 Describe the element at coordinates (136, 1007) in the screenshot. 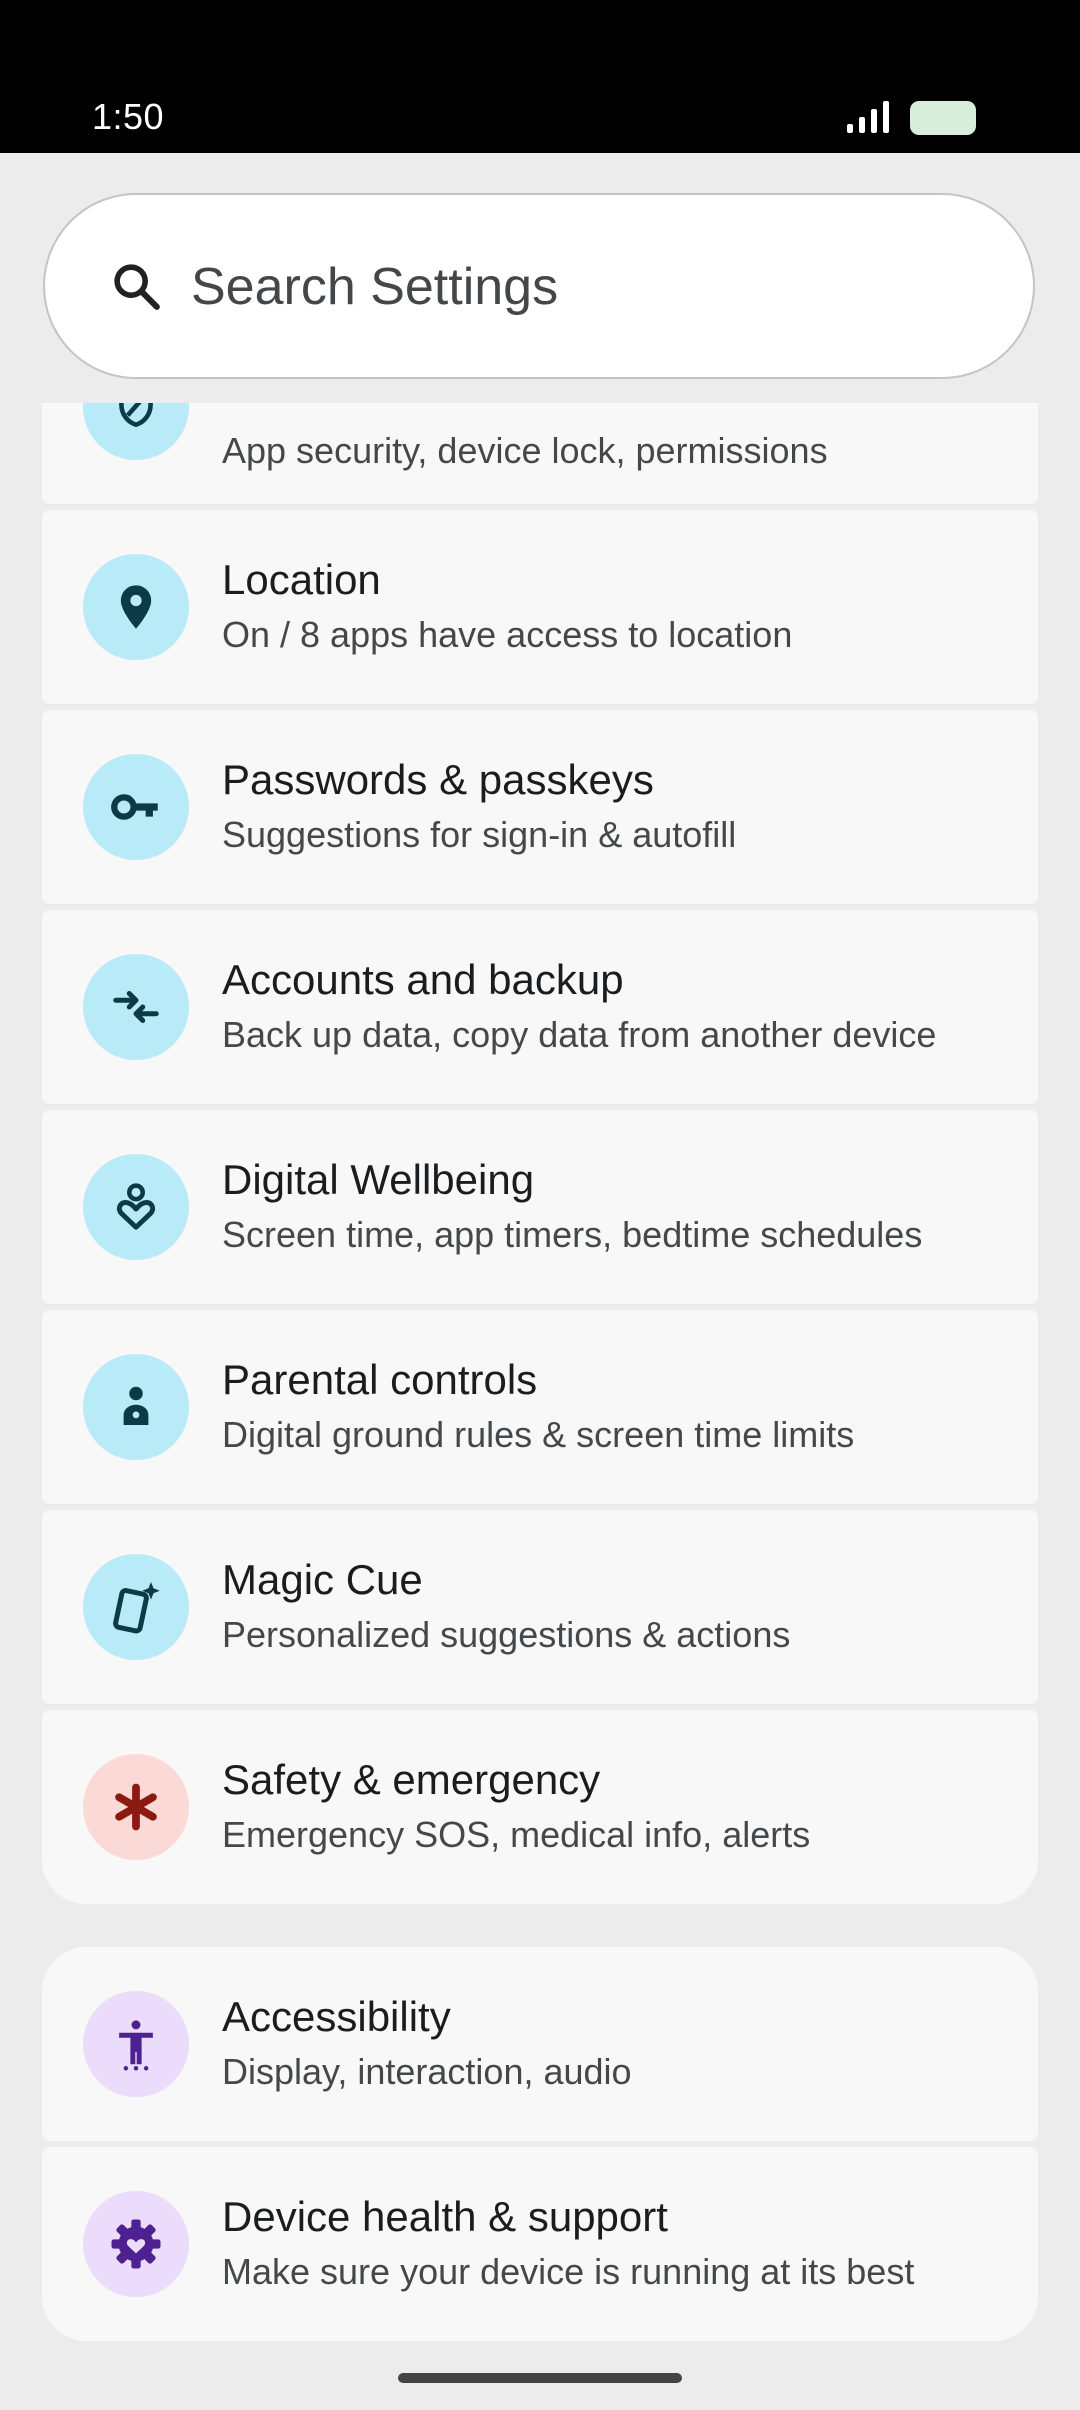

I see `sync-arrows-icon` at that location.